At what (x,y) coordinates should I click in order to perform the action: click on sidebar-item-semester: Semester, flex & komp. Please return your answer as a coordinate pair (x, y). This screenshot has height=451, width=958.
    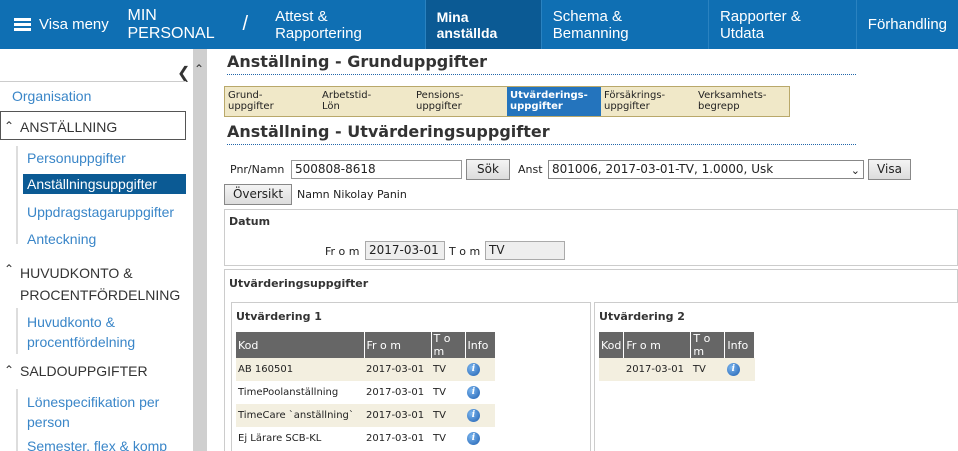
    Looking at the image, I should click on (97, 444).